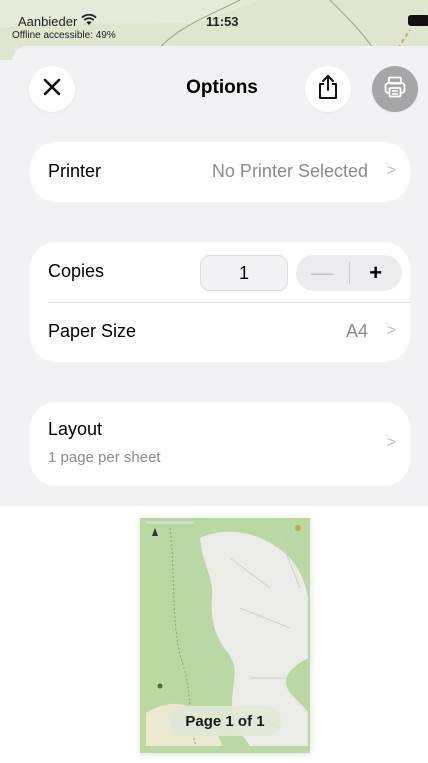  Describe the element at coordinates (48, 21) in the screenshot. I see `carrier-label: Aanbieder` at that location.